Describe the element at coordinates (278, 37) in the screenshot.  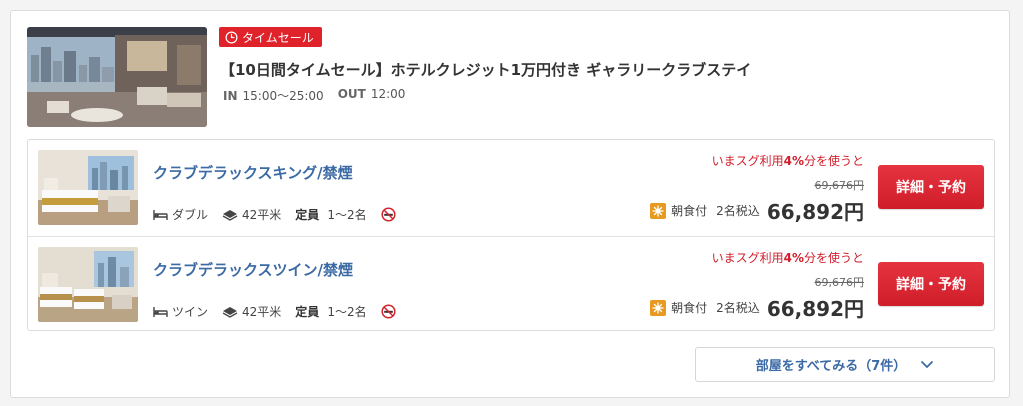
I see `time-sale-badge-label: タイムセール` at that location.